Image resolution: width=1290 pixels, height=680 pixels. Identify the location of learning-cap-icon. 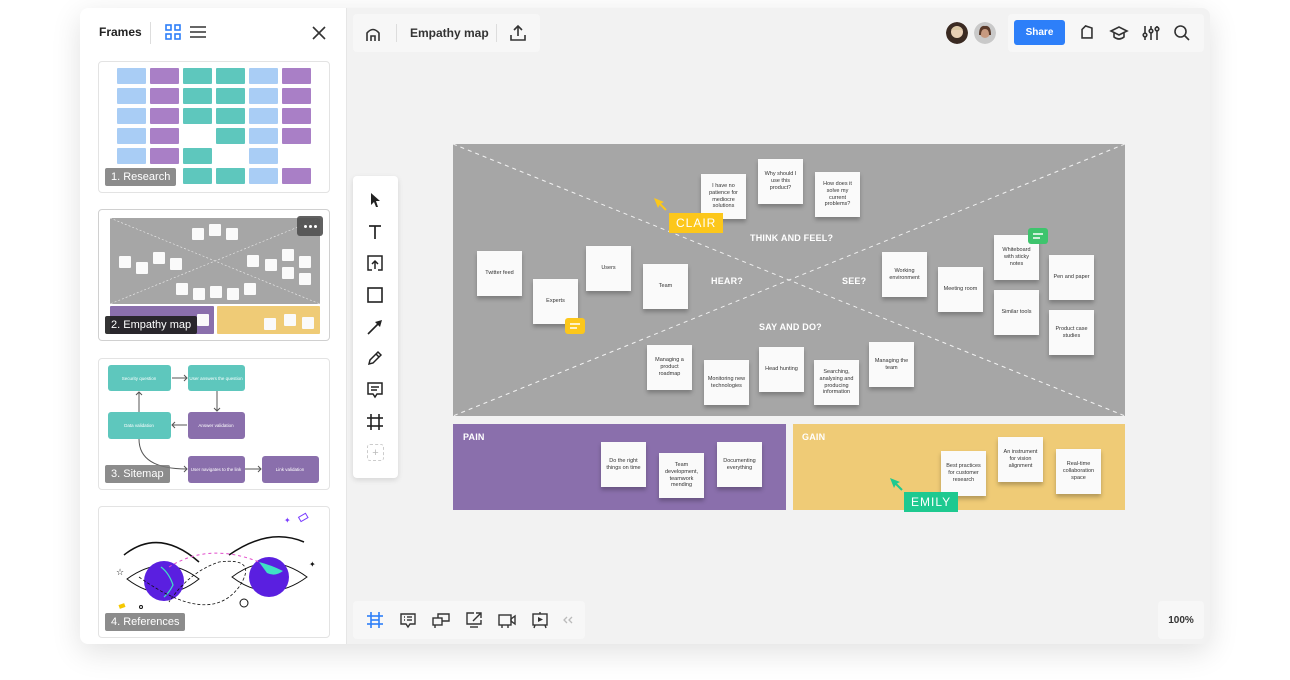
(1119, 33).